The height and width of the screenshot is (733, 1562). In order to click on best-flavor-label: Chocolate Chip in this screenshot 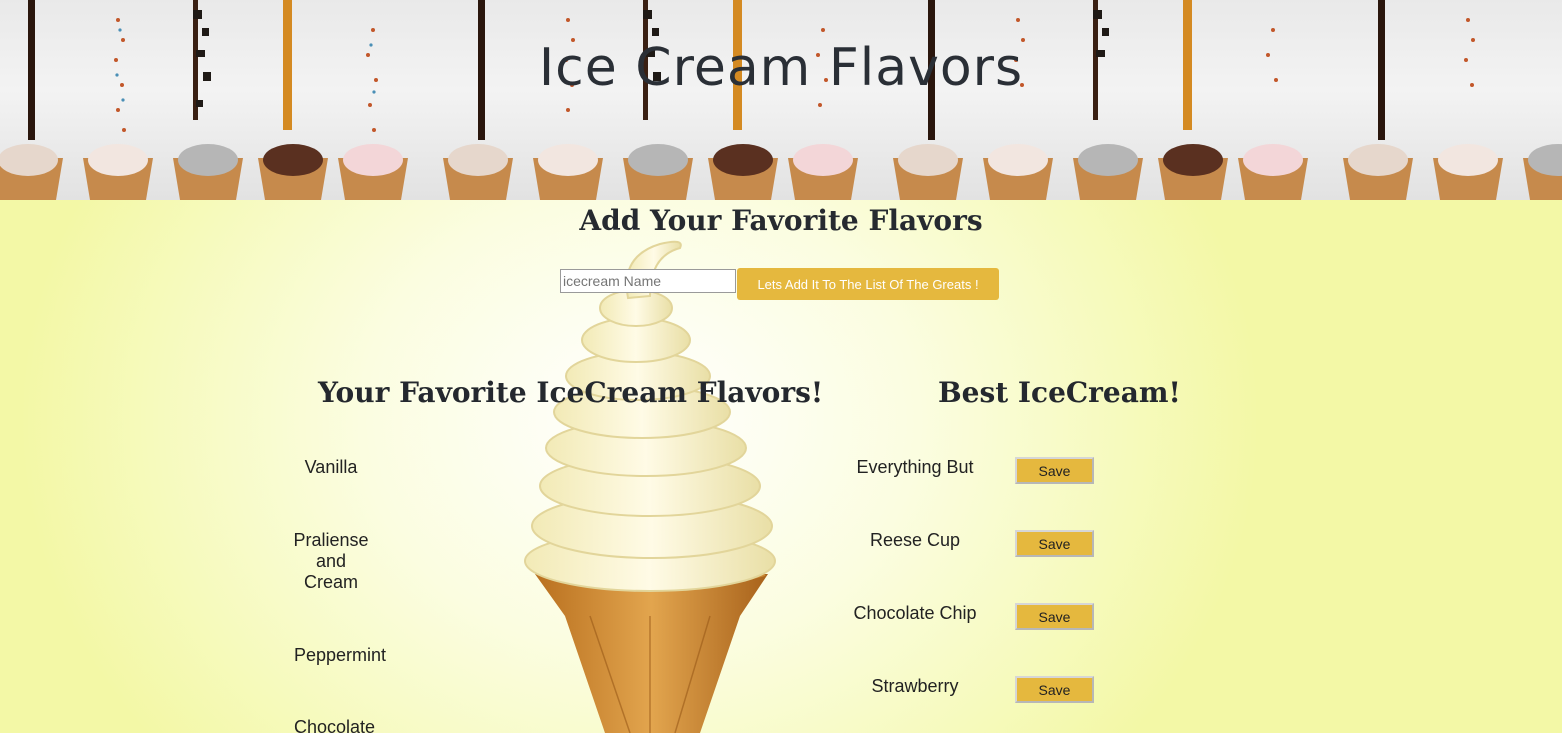, I will do `click(915, 613)`.